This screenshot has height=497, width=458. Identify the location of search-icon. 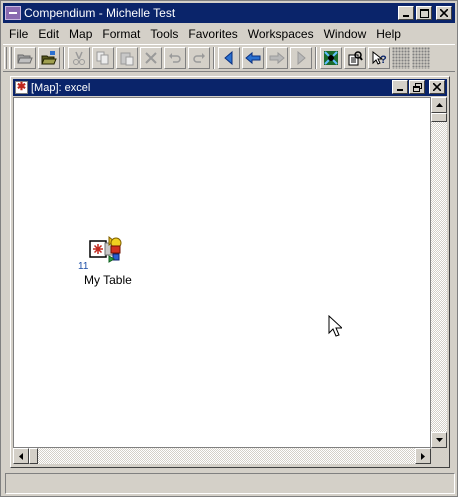
(355, 58).